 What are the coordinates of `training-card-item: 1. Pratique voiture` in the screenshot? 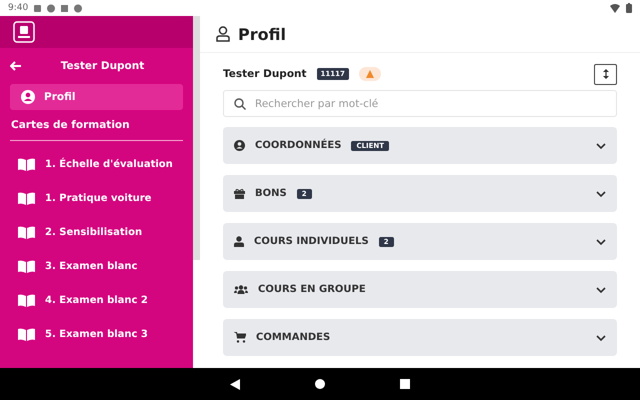 It's located at (96, 198).